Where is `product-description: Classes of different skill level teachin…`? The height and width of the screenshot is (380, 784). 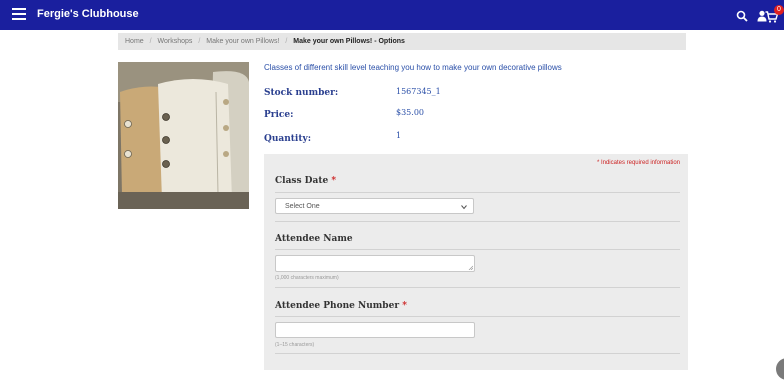
product-description: Classes of different skill level teachin… is located at coordinates (413, 67).